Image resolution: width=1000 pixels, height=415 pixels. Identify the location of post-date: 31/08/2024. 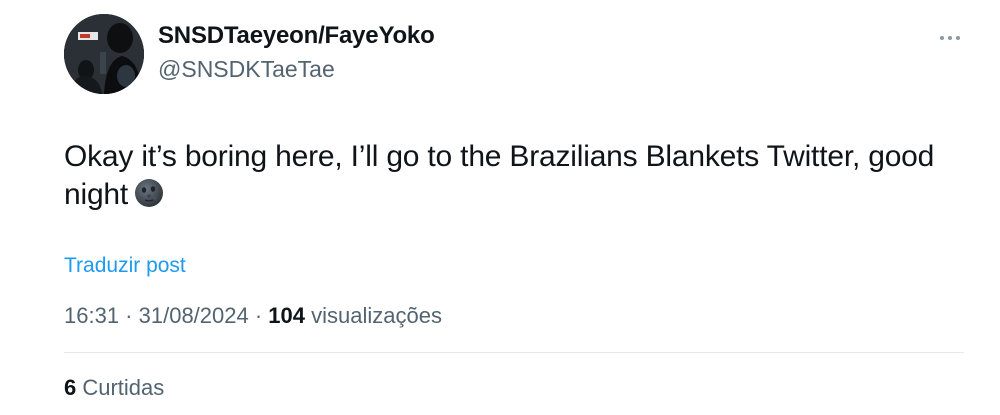
(194, 315).